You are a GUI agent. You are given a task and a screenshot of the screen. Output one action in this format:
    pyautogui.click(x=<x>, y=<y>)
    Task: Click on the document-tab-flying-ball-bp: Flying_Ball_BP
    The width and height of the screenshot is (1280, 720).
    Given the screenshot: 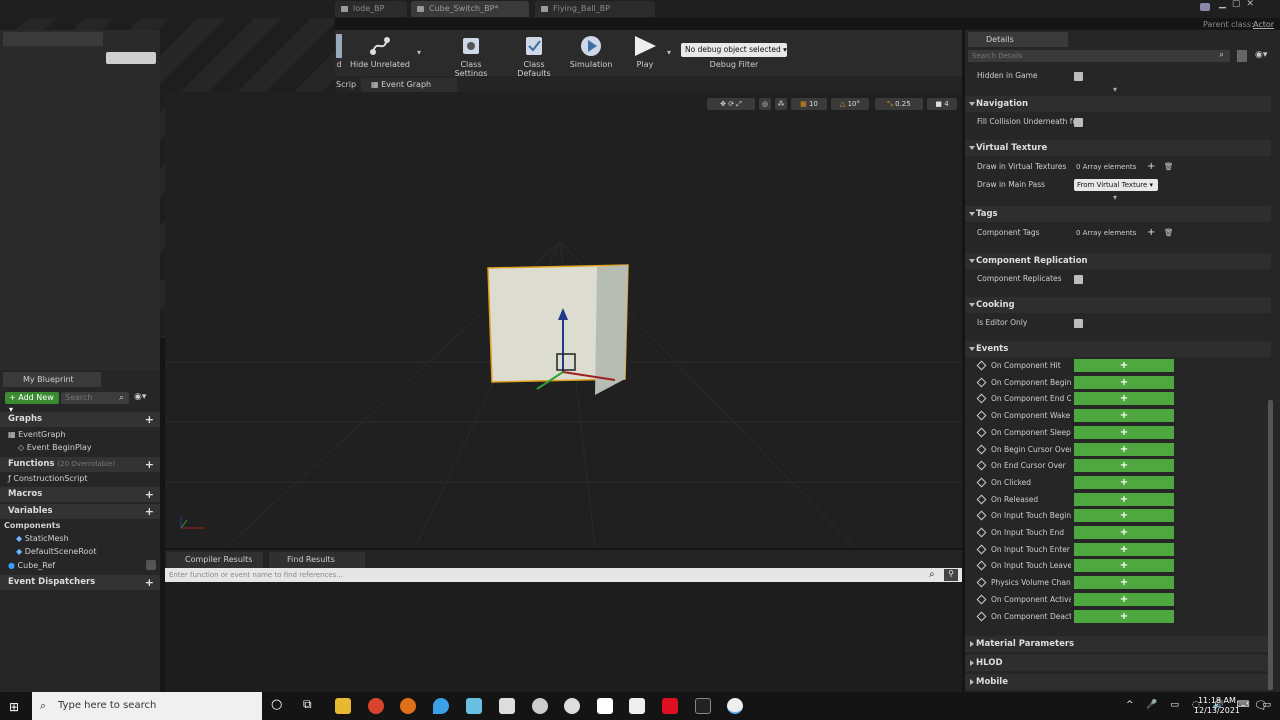 What is the action you would take?
    pyautogui.click(x=595, y=9)
    